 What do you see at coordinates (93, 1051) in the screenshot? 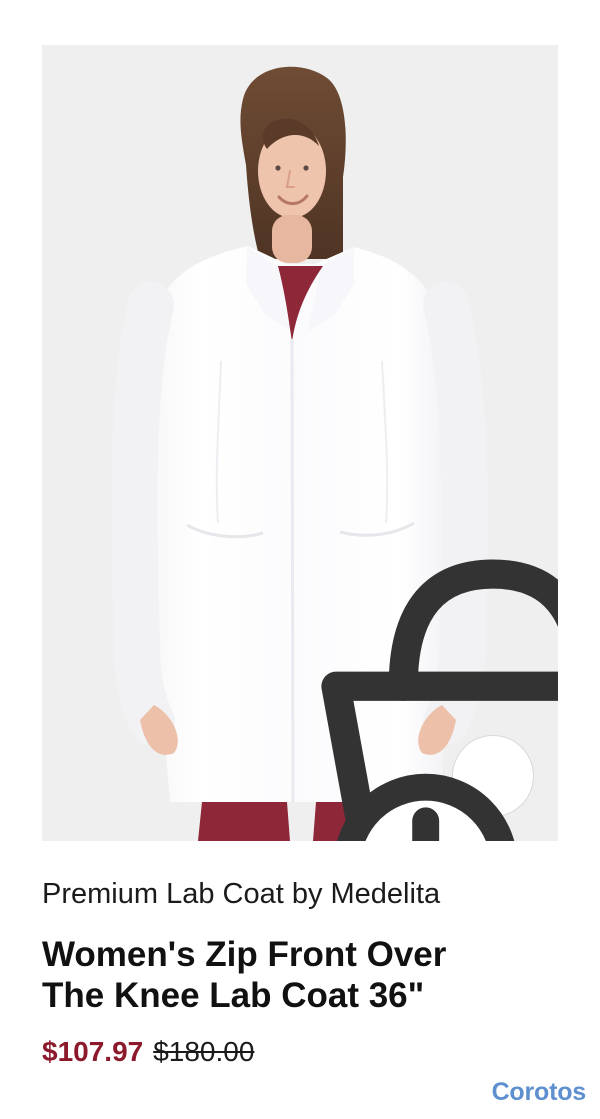
I see `sale-price: $107.97` at bounding box center [93, 1051].